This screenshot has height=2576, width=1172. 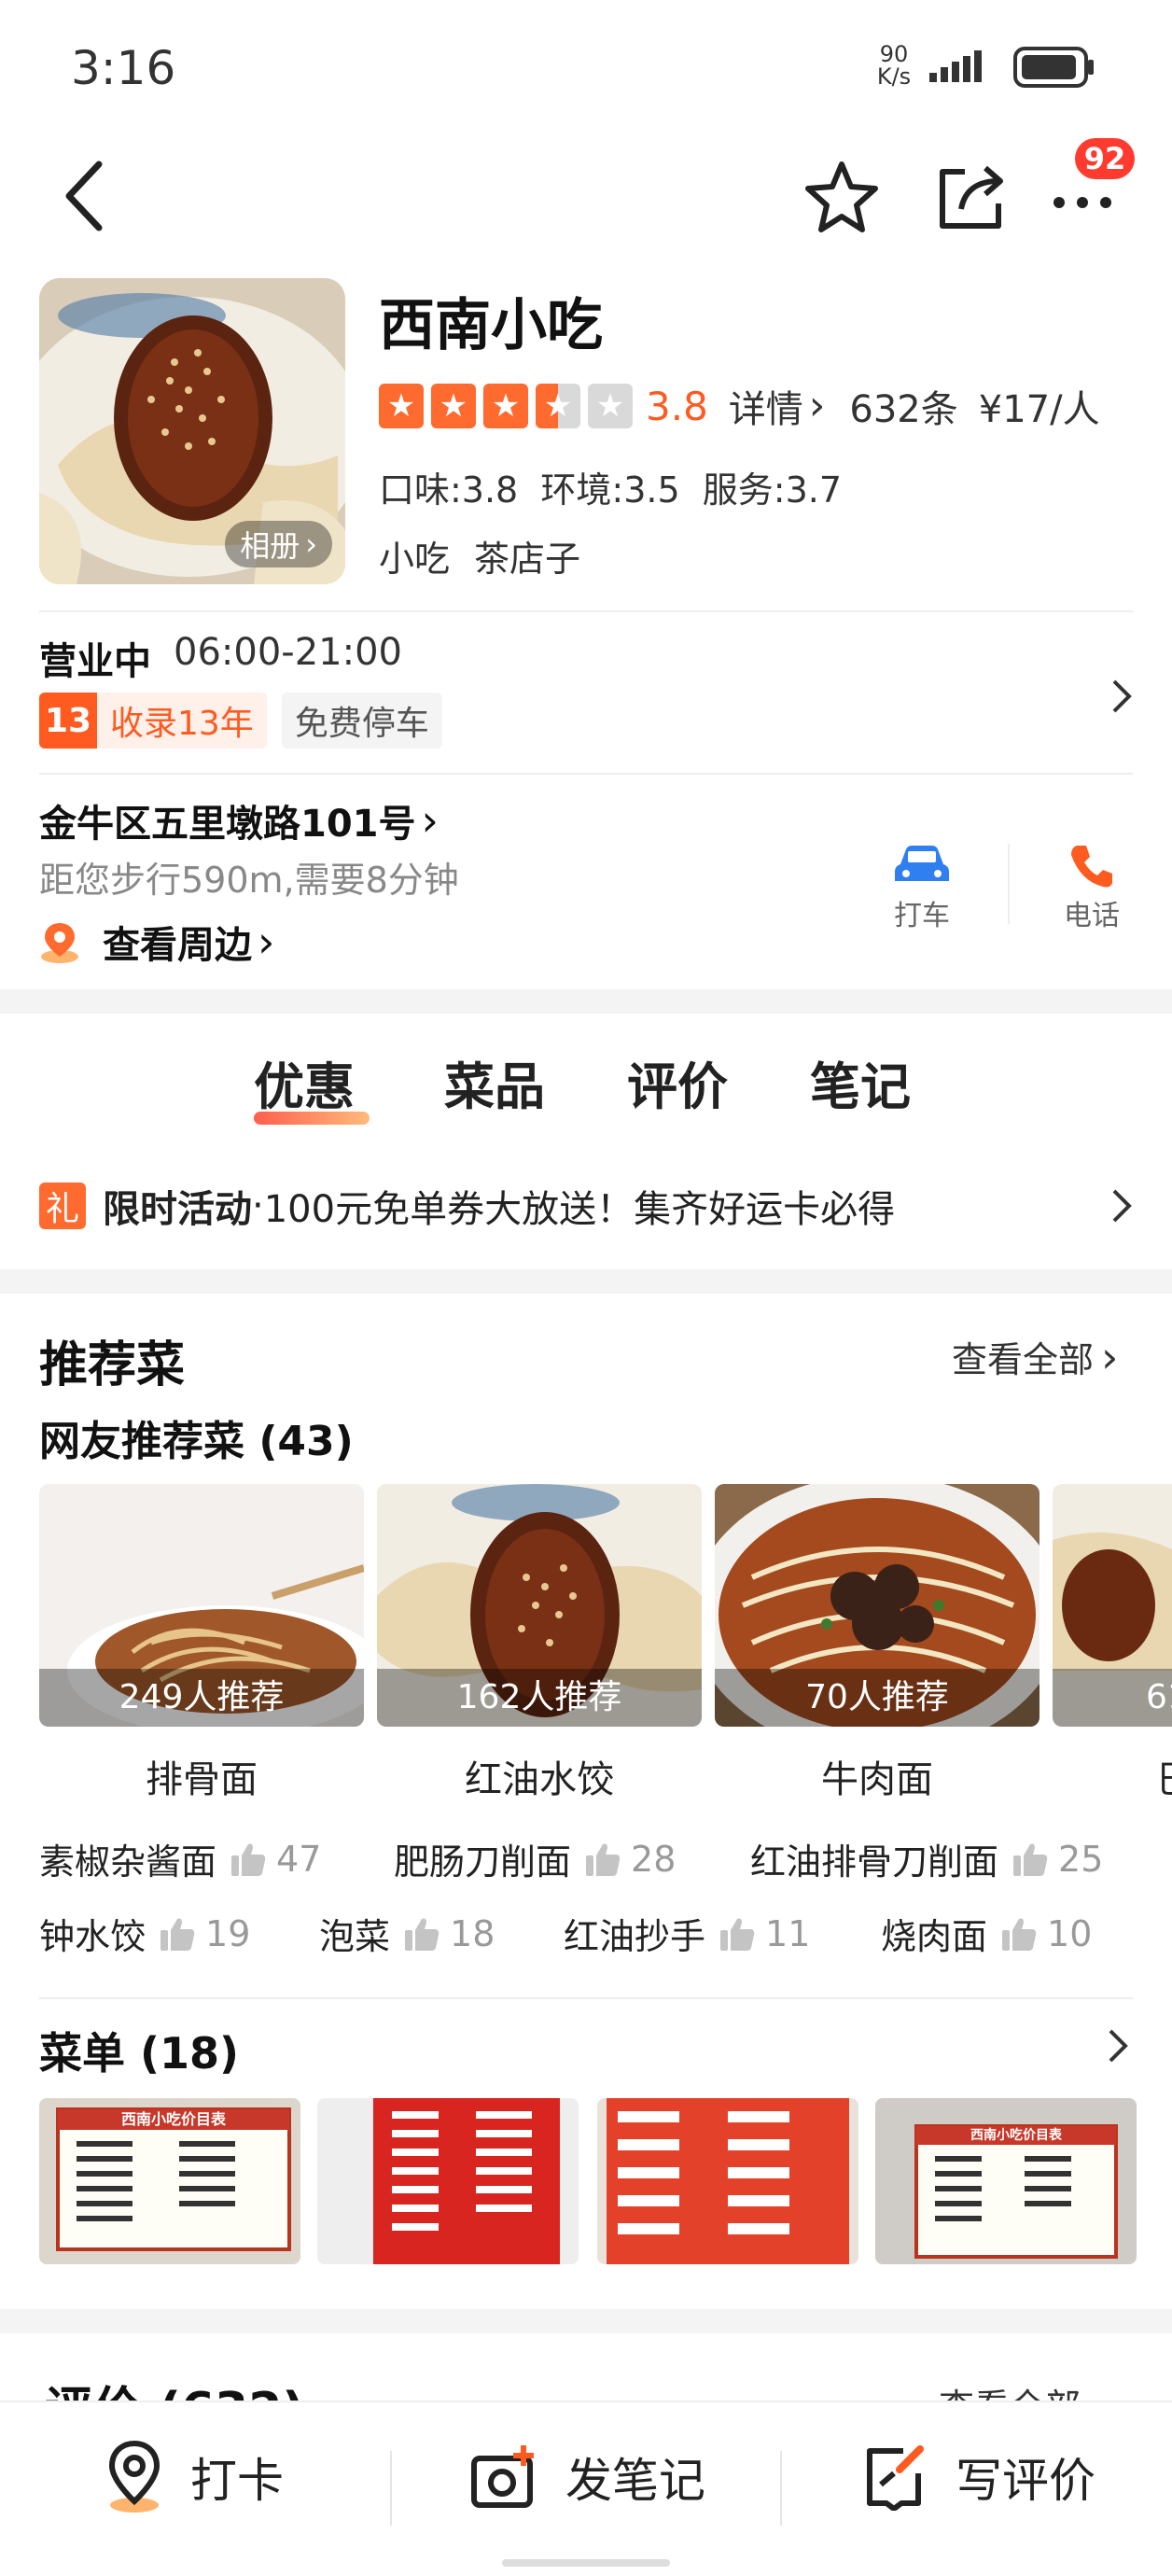 I want to click on recommend-tag: 泡菜 18, so click(x=407, y=1933).